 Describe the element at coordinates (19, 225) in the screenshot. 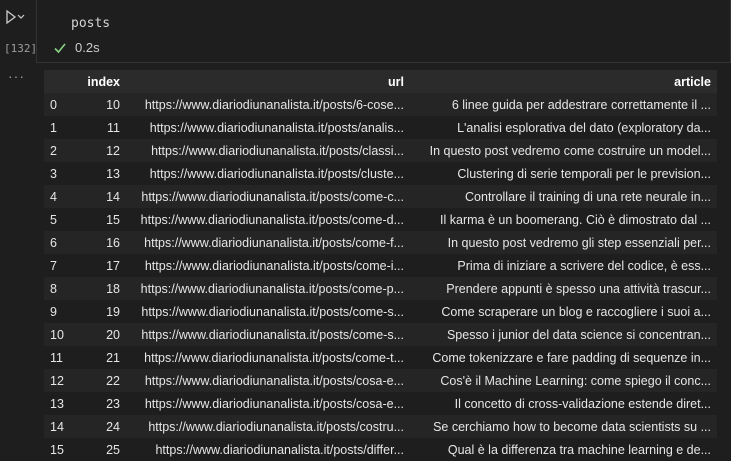

I see `cell-gutter: [132] ···` at that location.